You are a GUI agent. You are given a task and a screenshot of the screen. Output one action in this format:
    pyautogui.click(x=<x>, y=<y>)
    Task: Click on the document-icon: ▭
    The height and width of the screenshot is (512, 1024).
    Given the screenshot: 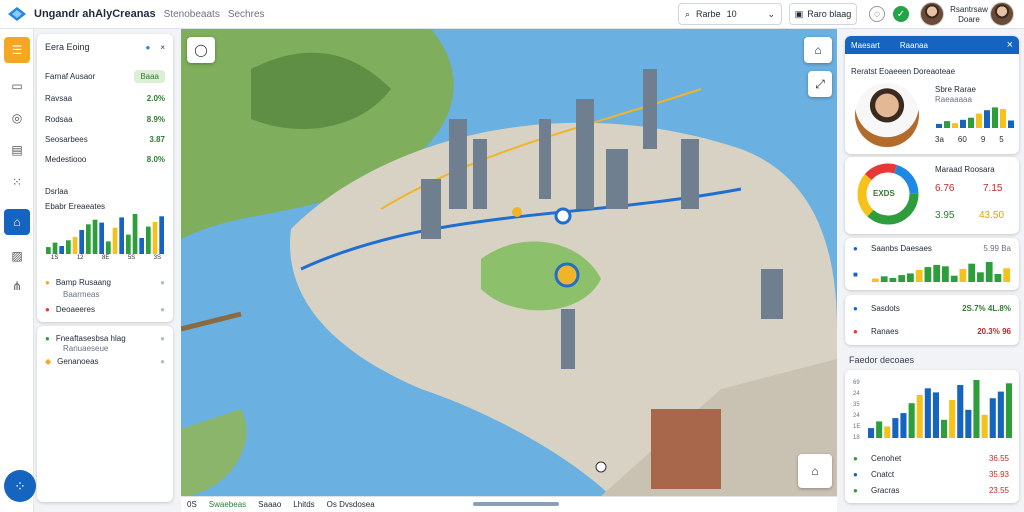 What is the action you would take?
    pyautogui.click(x=17, y=86)
    